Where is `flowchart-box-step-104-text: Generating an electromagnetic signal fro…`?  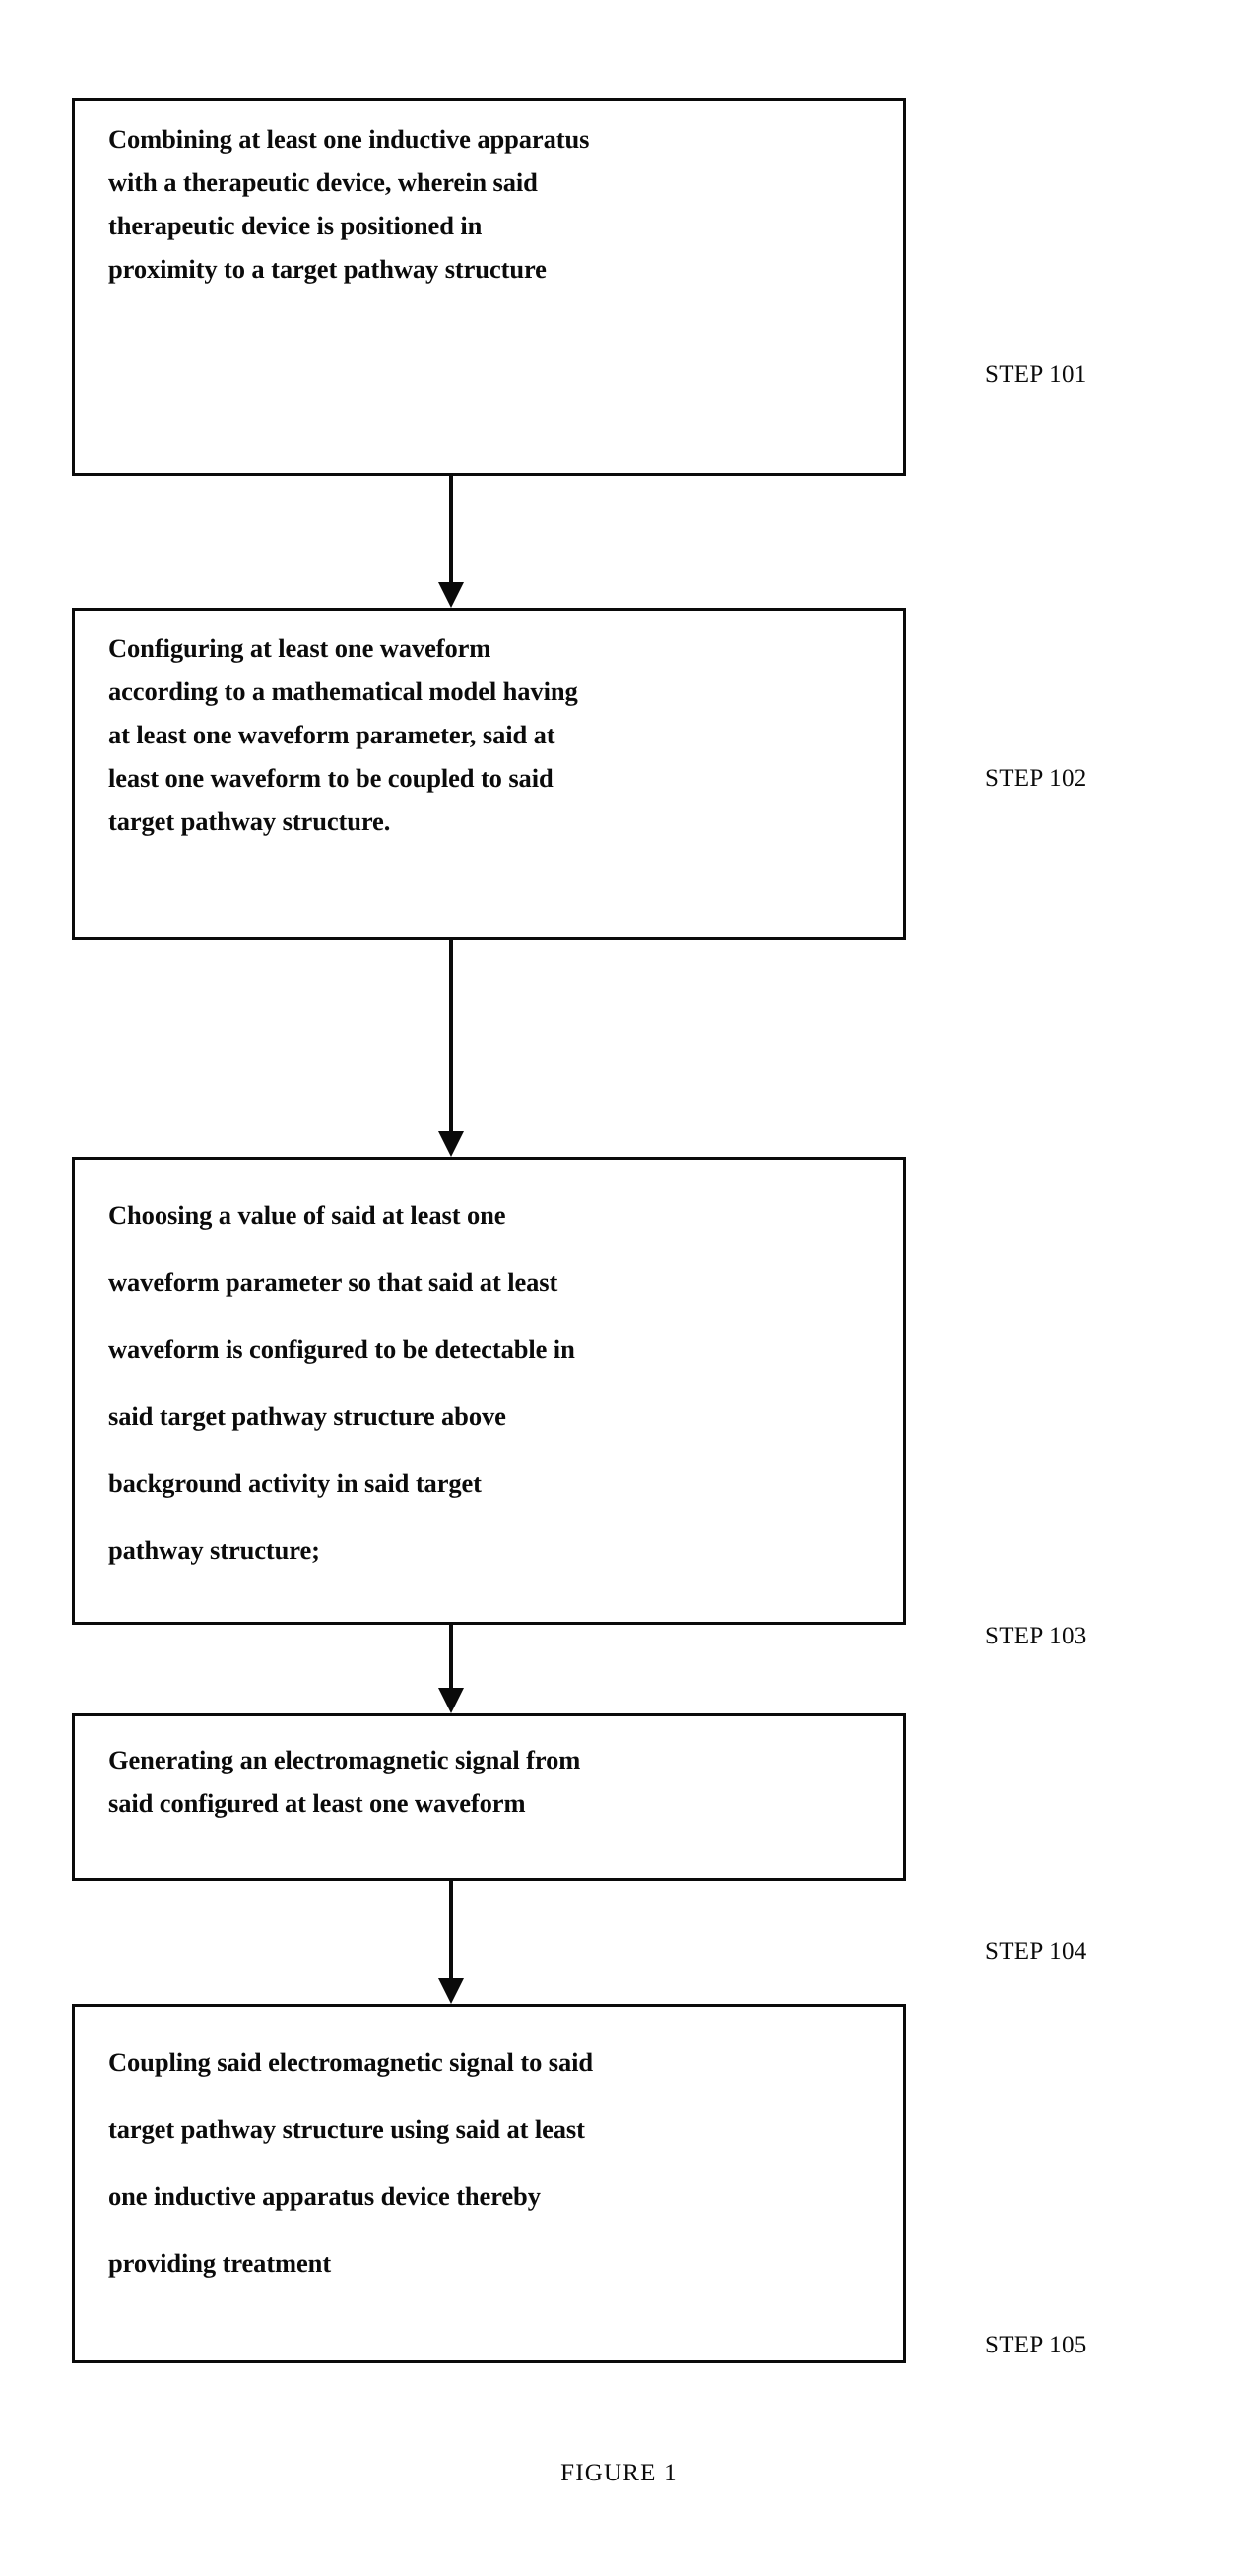 flowchart-box-step-104-text: Generating an electromagnetic signal fro… is located at coordinates (344, 1781).